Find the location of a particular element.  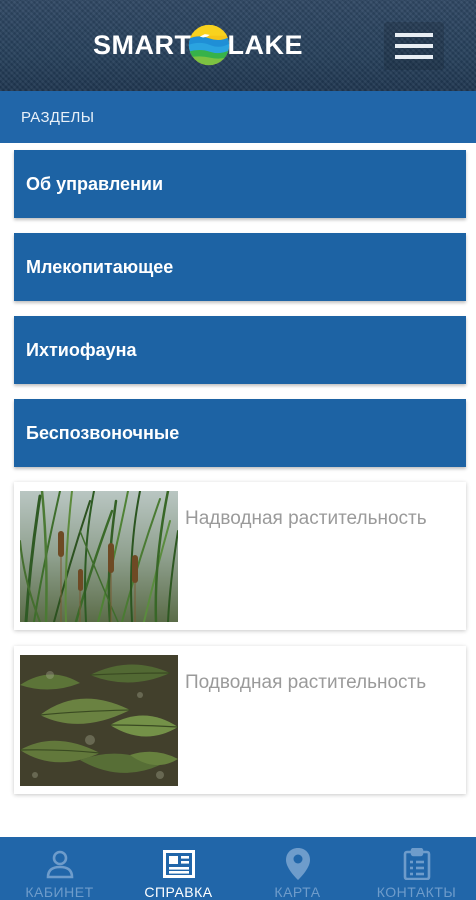

nav-label: КАБИНЕТ is located at coordinates (59, 892).